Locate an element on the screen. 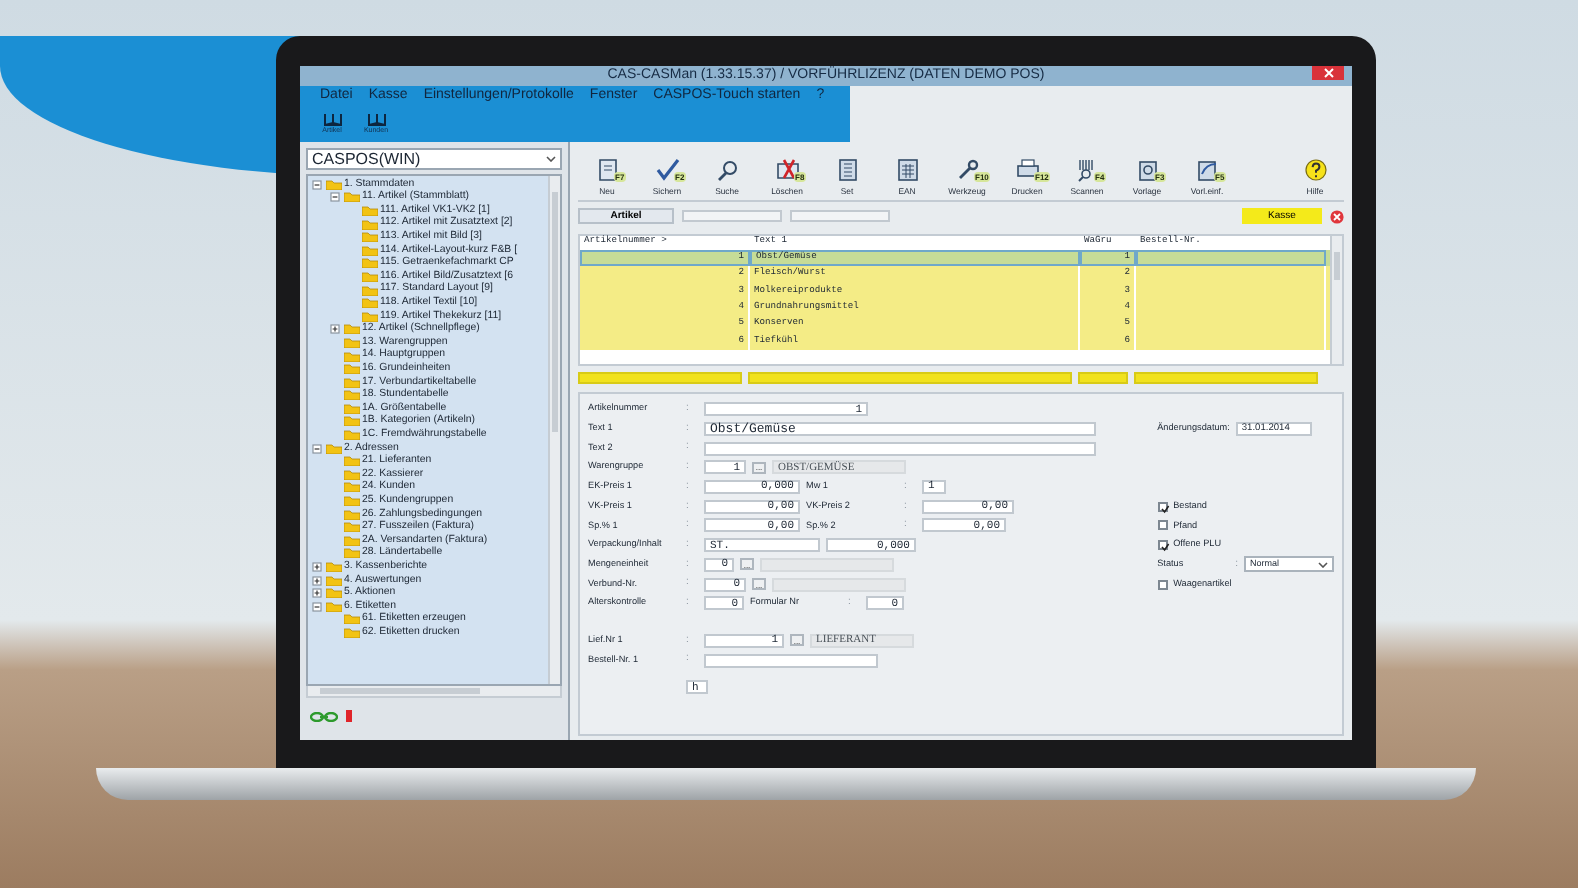 Image resolution: width=1578 pixels, height=888 pixels. delete-icon is located at coordinates (787, 169).